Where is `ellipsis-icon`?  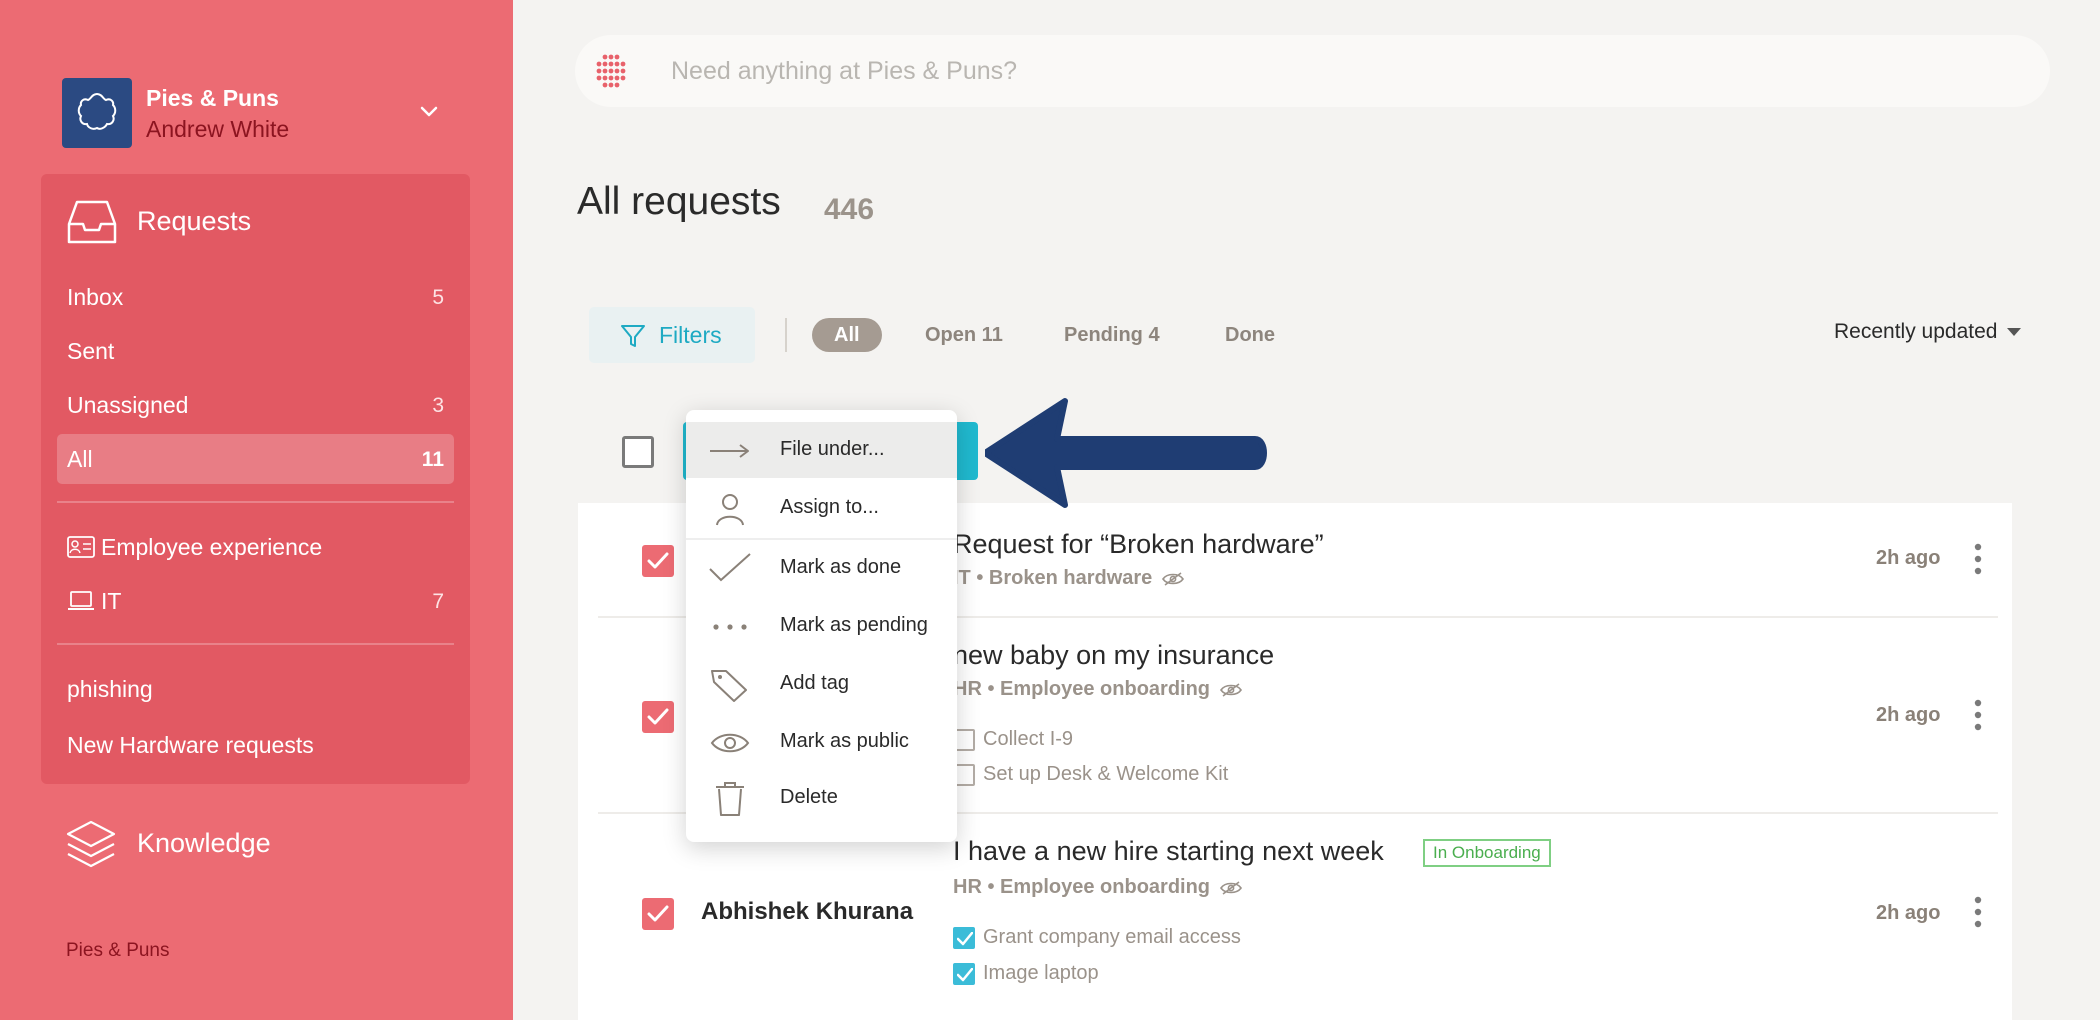 ellipsis-icon is located at coordinates (730, 627).